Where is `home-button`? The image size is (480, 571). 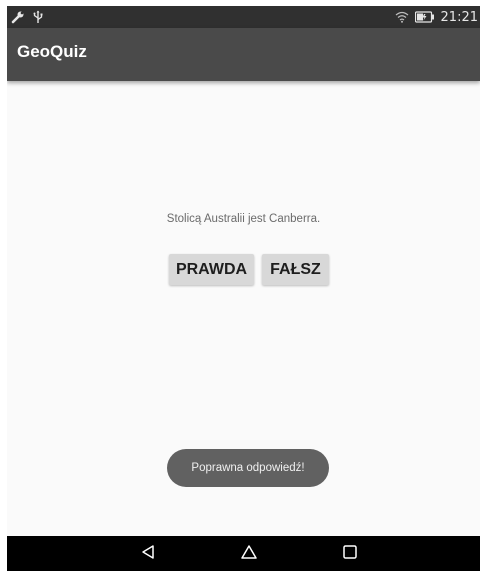 home-button is located at coordinates (249, 553).